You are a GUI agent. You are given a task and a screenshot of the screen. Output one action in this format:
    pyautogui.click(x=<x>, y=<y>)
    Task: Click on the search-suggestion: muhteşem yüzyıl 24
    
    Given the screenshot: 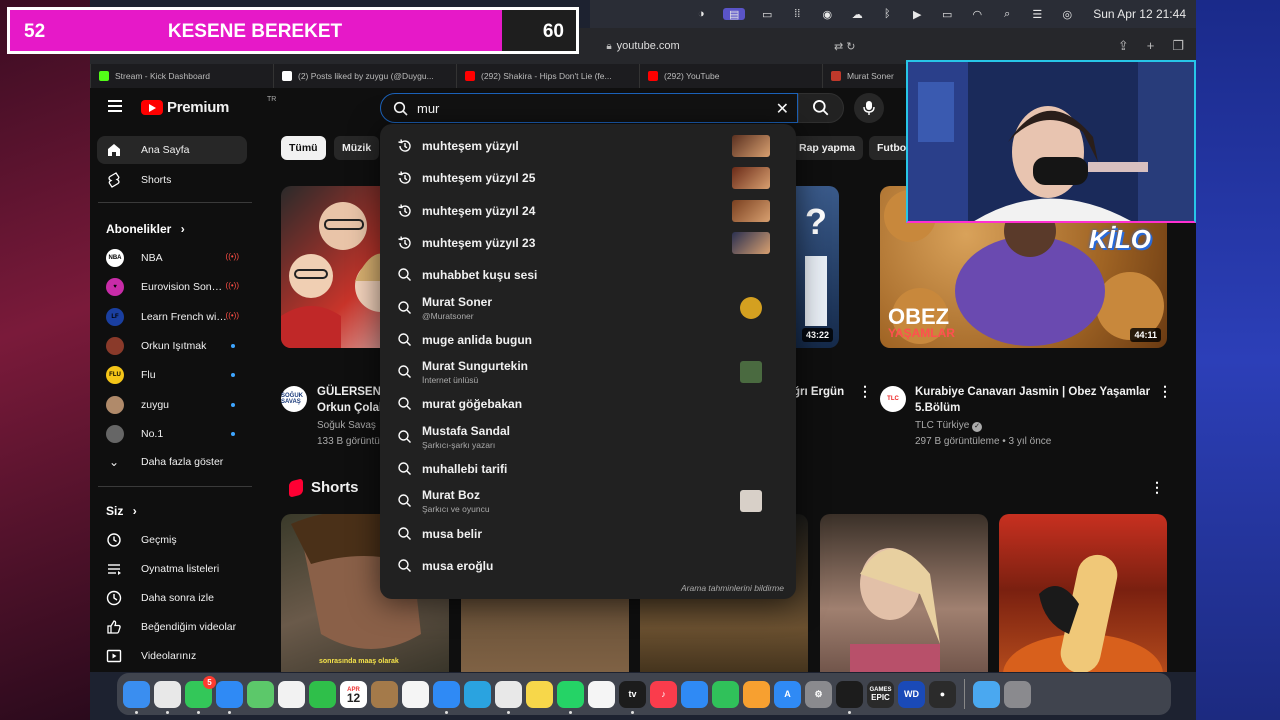 What is the action you would take?
    pyautogui.click(x=588, y=211)
    